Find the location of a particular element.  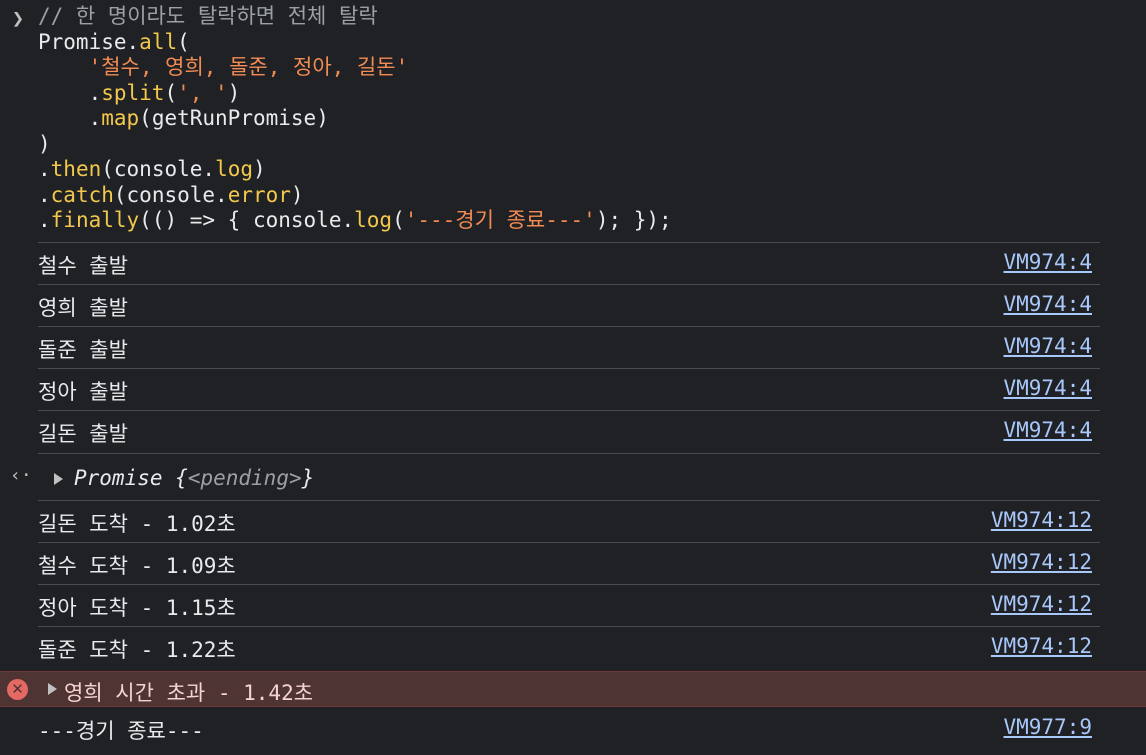

catch-fn: catch is located at coordinates (82, 194).